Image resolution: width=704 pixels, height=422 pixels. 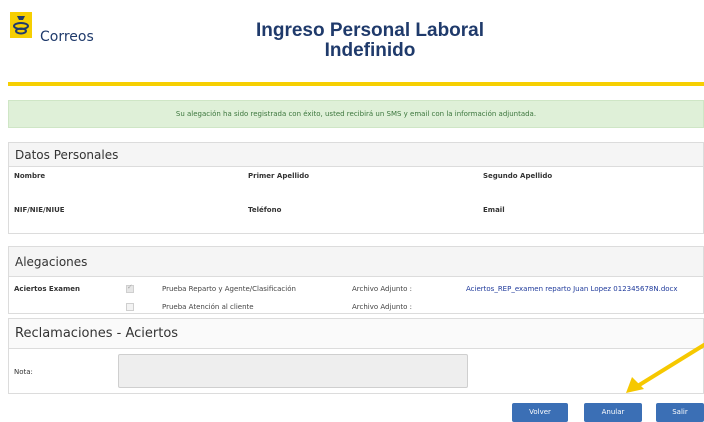 What do you see at coordinates (130, 288) in the screenshot?
I see `prueba-reparto-checkbox` at bounding box center [130, 288].